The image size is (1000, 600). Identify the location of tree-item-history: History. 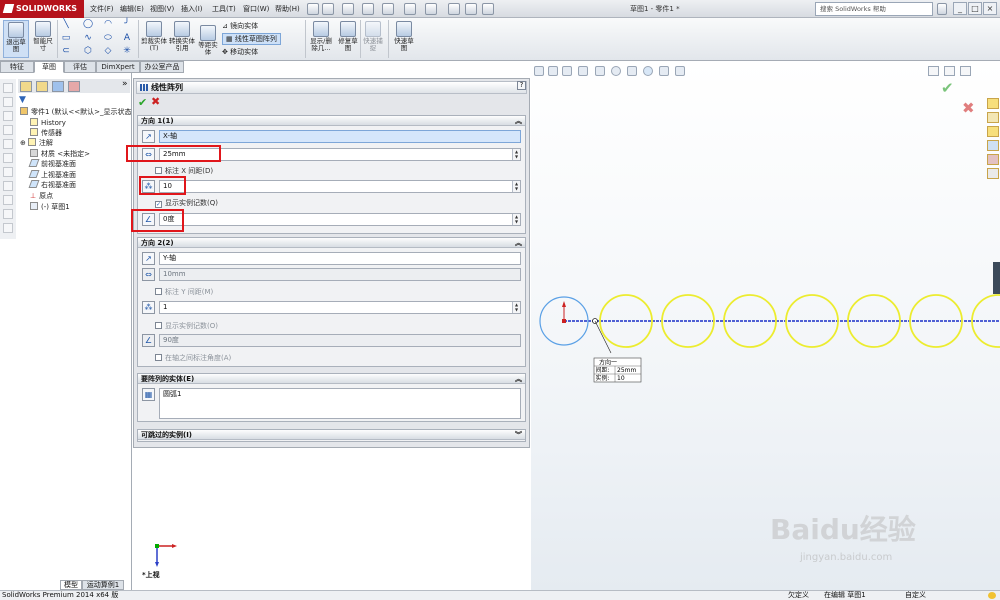
(48, 122).